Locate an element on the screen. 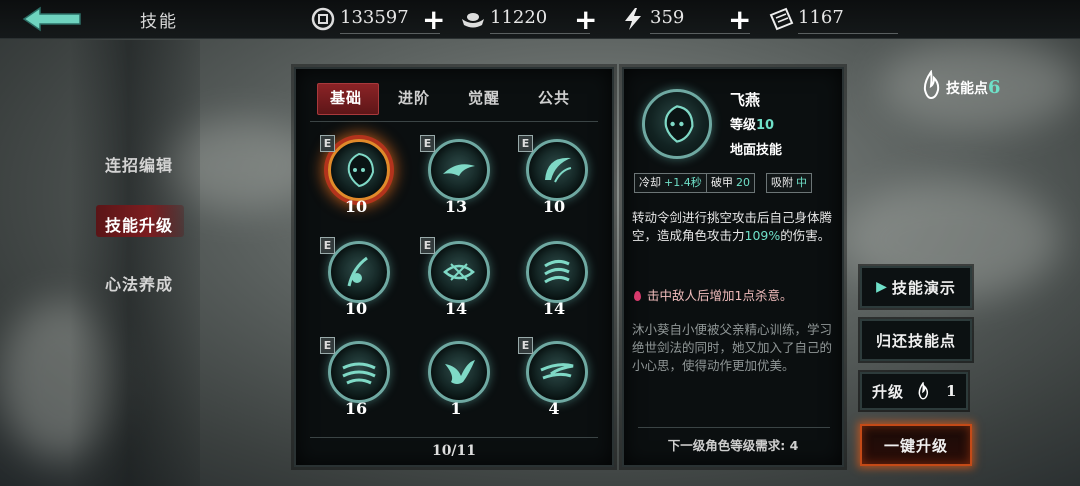 This screenshot has height=486, width=1080. add-coin-button: + is located at coordinates (433, 19).